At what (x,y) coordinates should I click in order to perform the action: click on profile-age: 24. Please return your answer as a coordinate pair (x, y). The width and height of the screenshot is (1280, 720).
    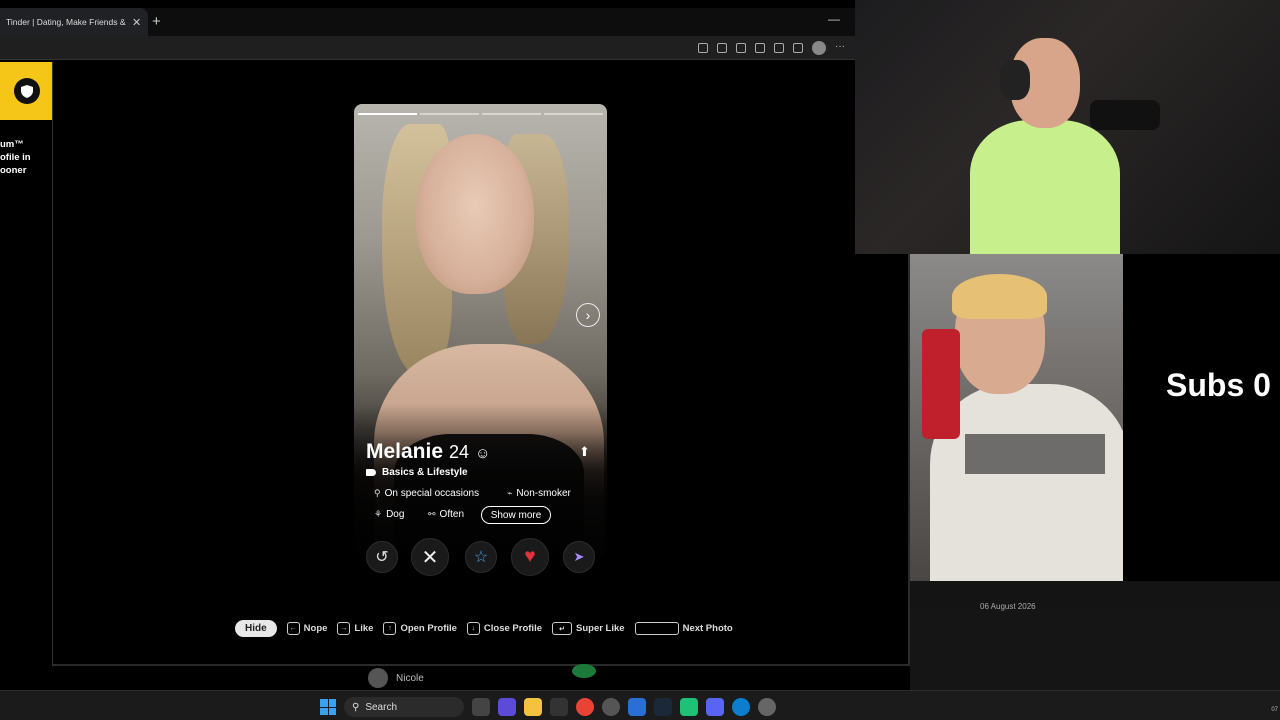
    Looking at the image, I should click on (459, 452).